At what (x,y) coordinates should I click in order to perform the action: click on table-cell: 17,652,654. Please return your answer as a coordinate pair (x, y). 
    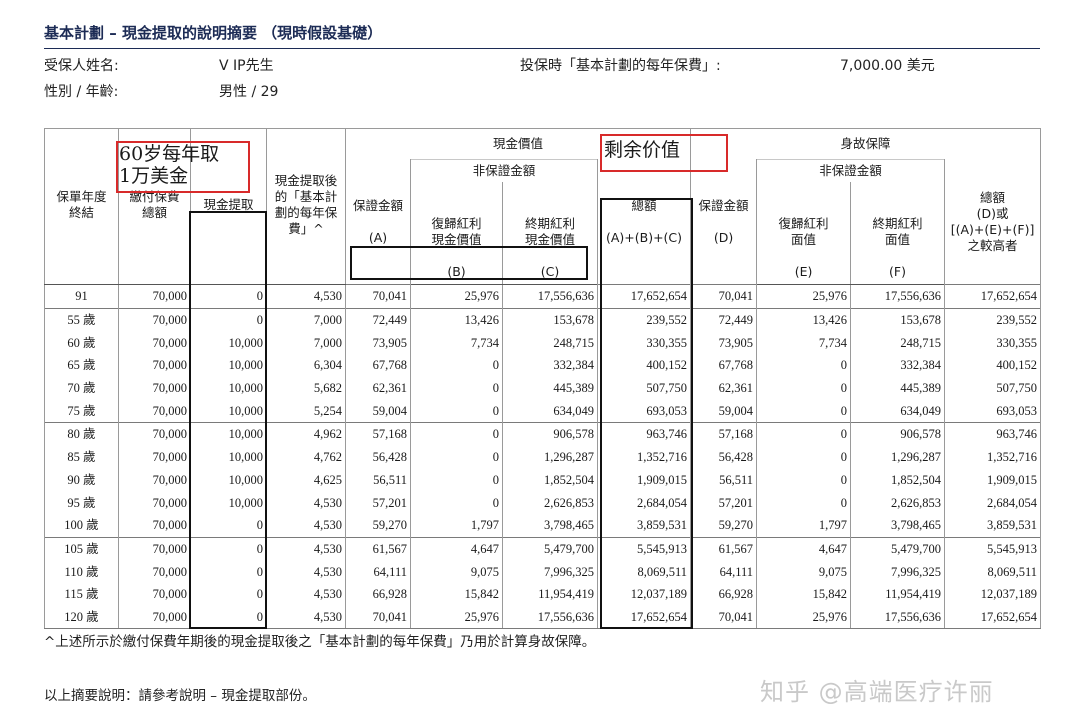
    Looking at the image, I should click on (993, 296).